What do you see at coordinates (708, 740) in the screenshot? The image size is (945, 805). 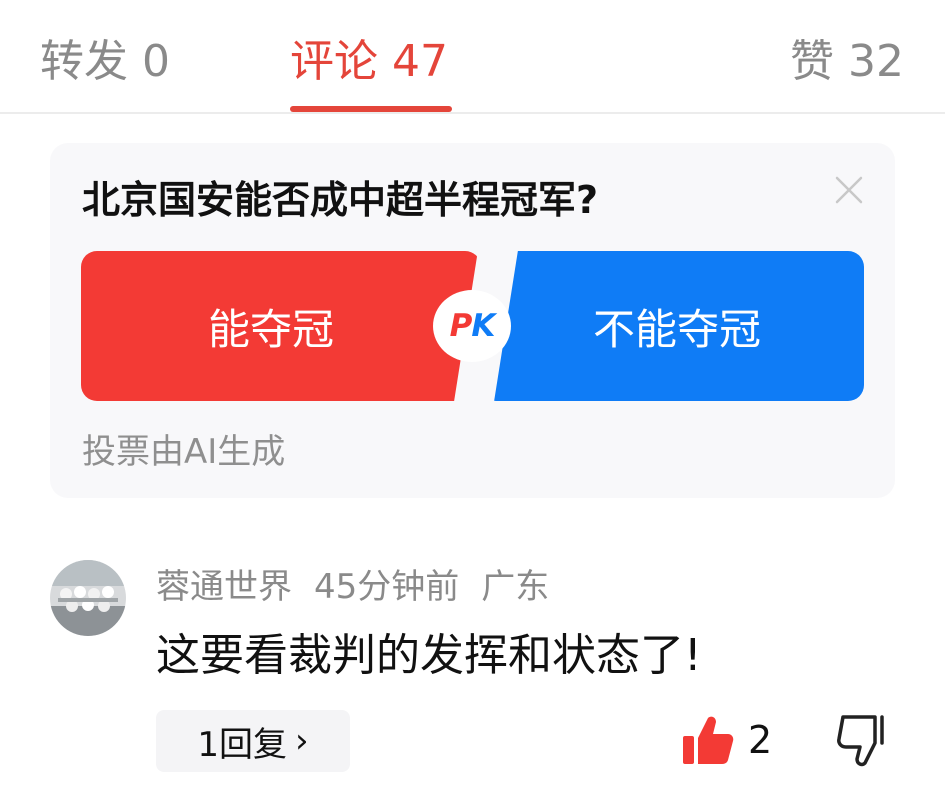 I see `thumbs-up-icon` at bounding box center [708, 740].